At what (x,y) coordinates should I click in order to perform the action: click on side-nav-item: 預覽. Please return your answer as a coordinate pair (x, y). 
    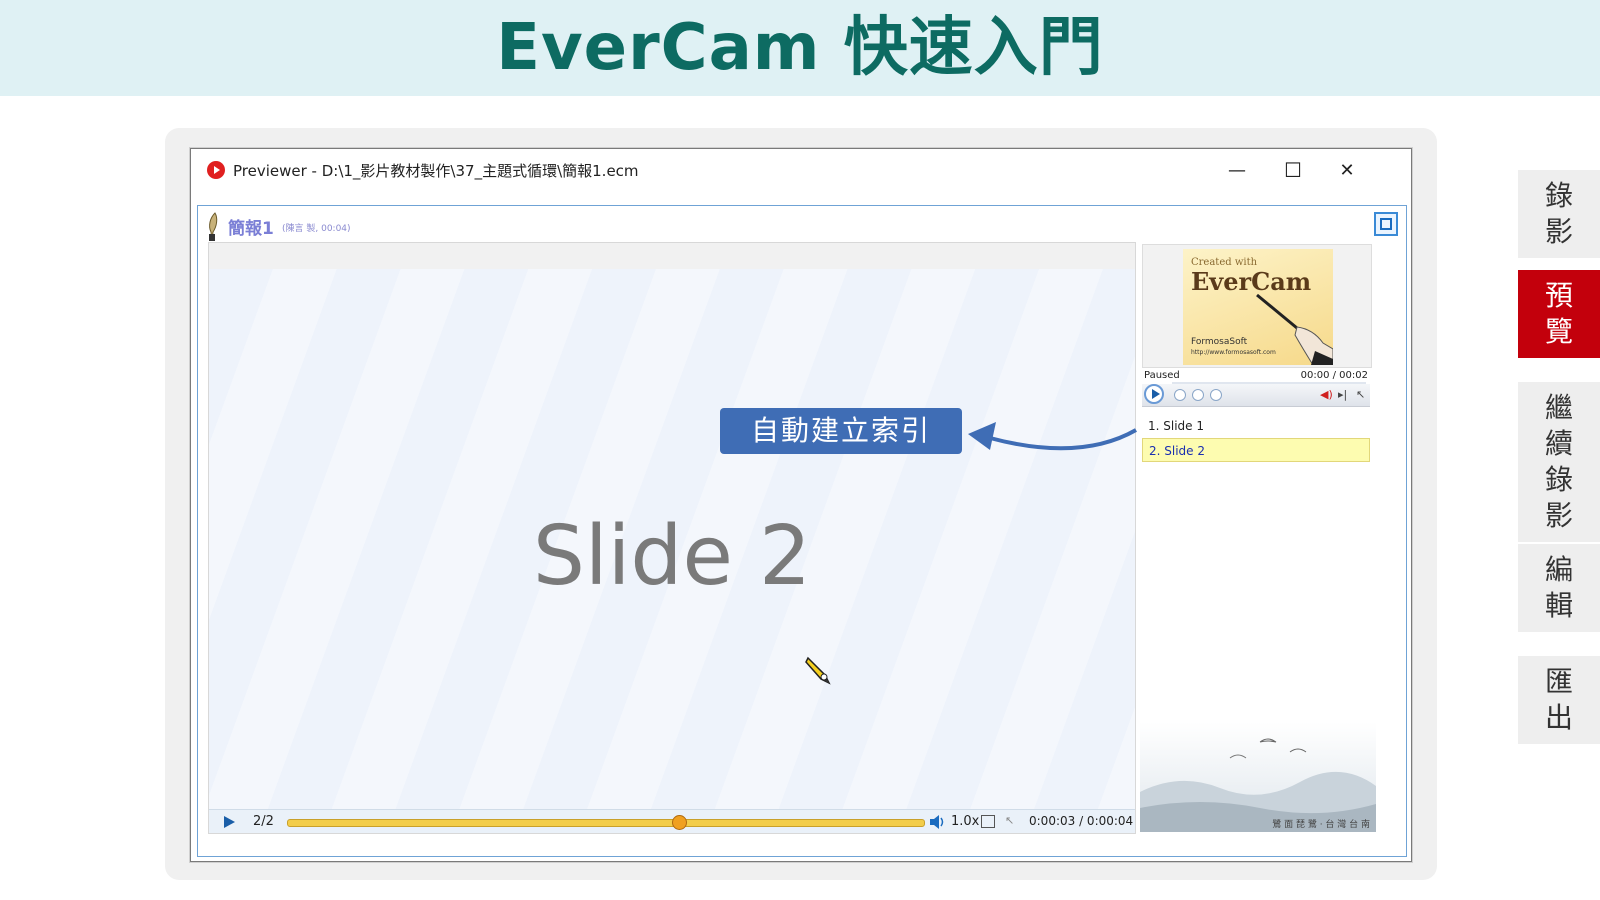
    Looking at the image, I should click on (1559, 314).